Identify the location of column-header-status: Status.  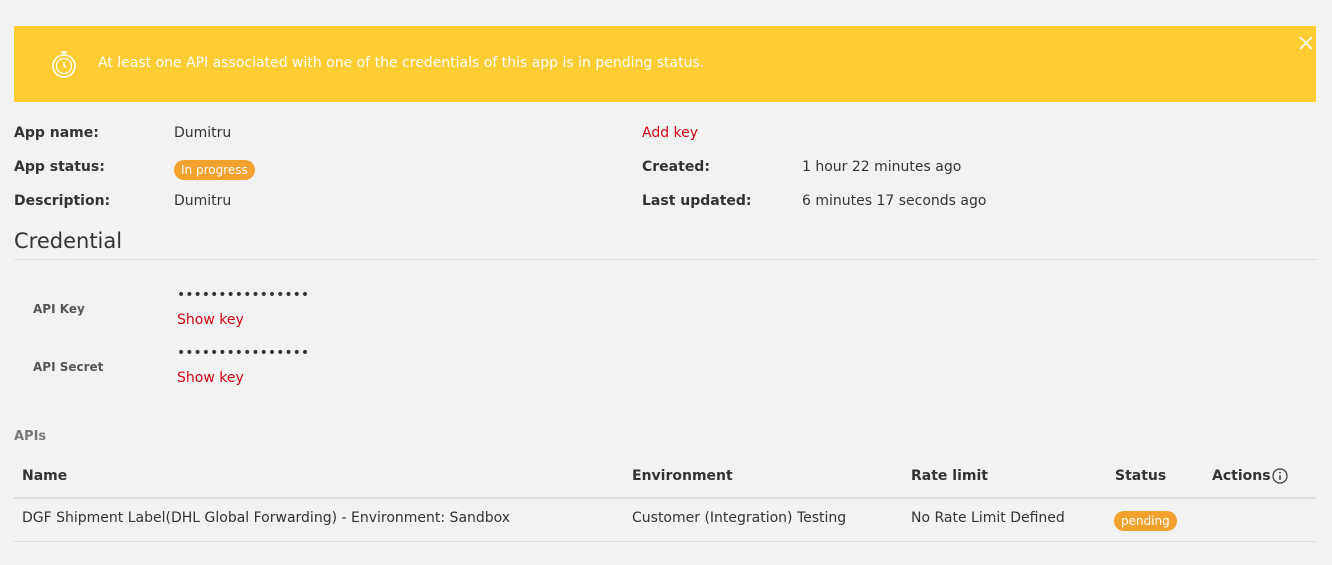
(1141, 476).